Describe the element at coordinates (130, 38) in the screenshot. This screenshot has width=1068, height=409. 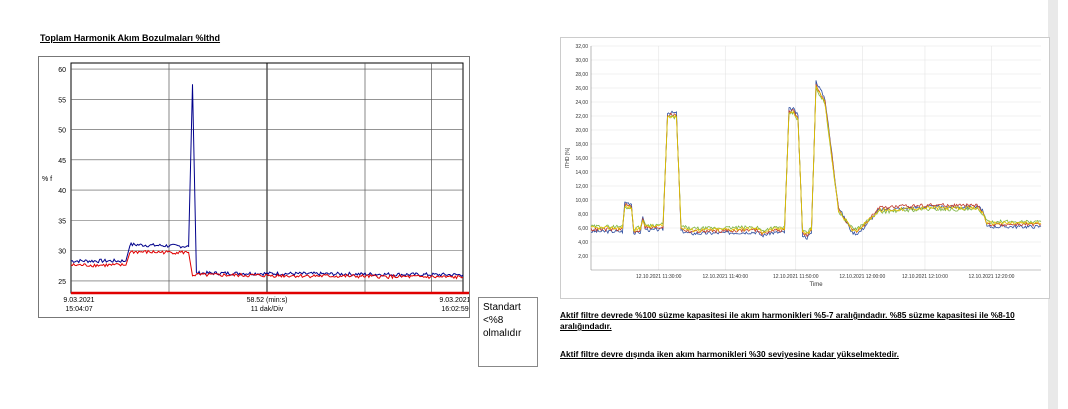
I see `chart1-title: Toplam Harmonik Akım Bozulmaları %Ithd` at that location.